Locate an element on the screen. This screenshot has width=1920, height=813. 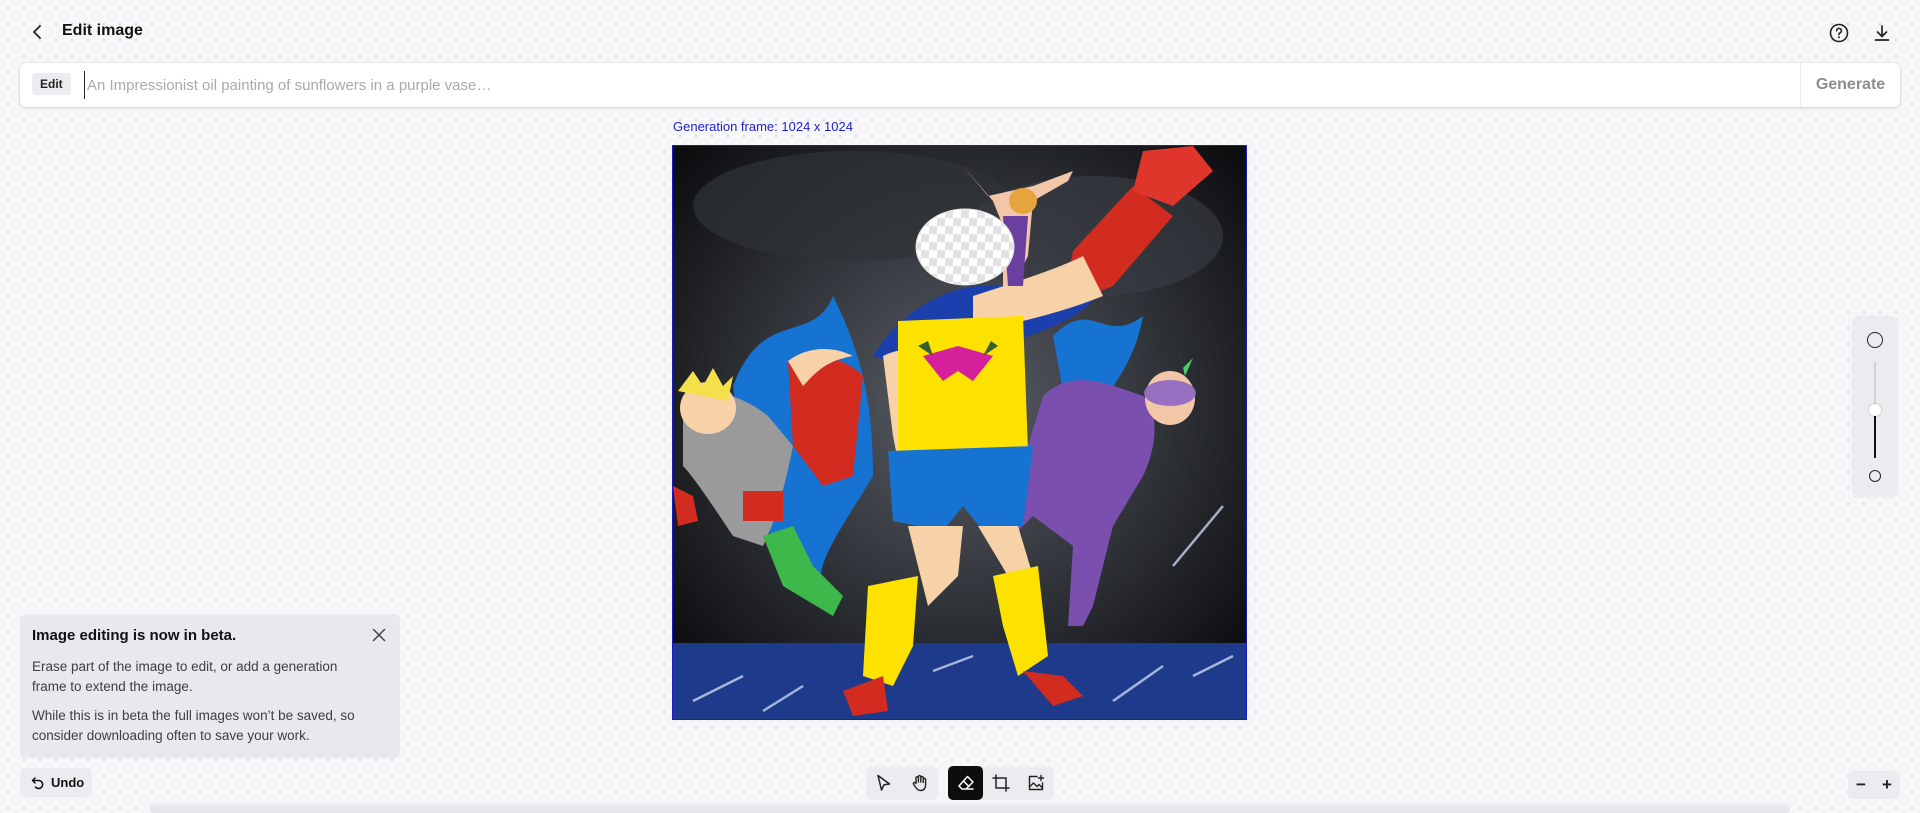
add-frame-tool-button is located at coordinates (1000, 783).